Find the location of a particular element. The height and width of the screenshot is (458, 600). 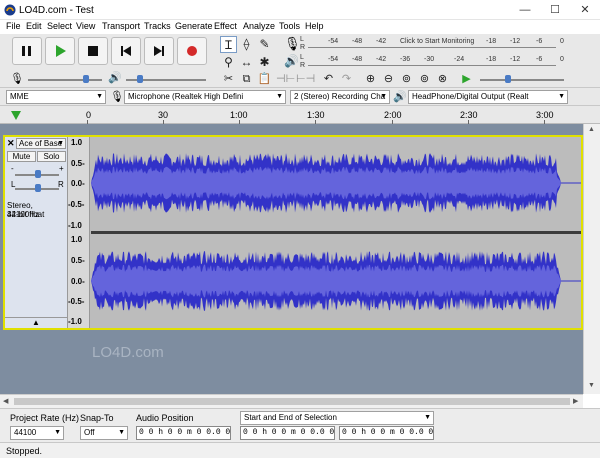

trim-button: ⊣⊢ is located at coordinates (285, 79).